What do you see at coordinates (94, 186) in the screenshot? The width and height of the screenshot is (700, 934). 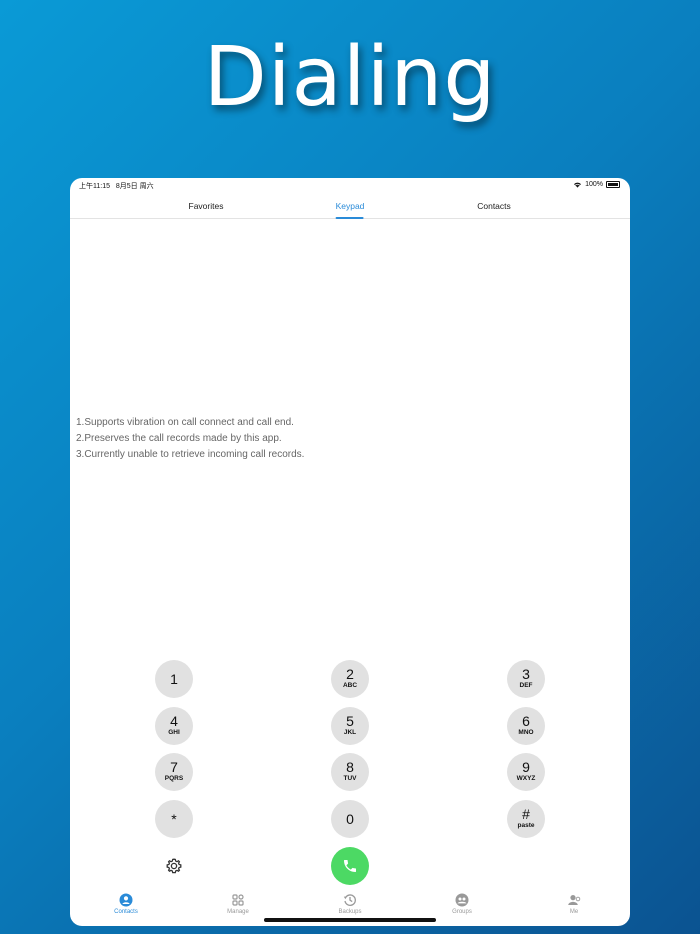 I see `status-time: 上午11:15` at bounding box center [94, 186].